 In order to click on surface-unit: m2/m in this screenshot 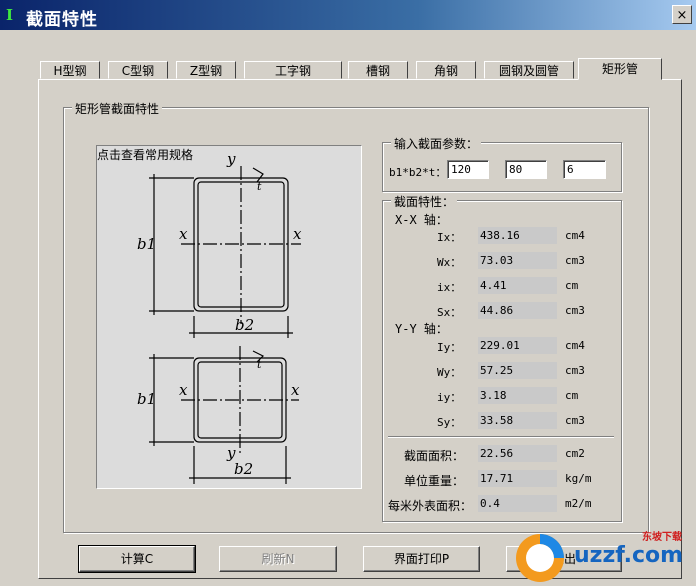, I will do `click(578, 503)`.